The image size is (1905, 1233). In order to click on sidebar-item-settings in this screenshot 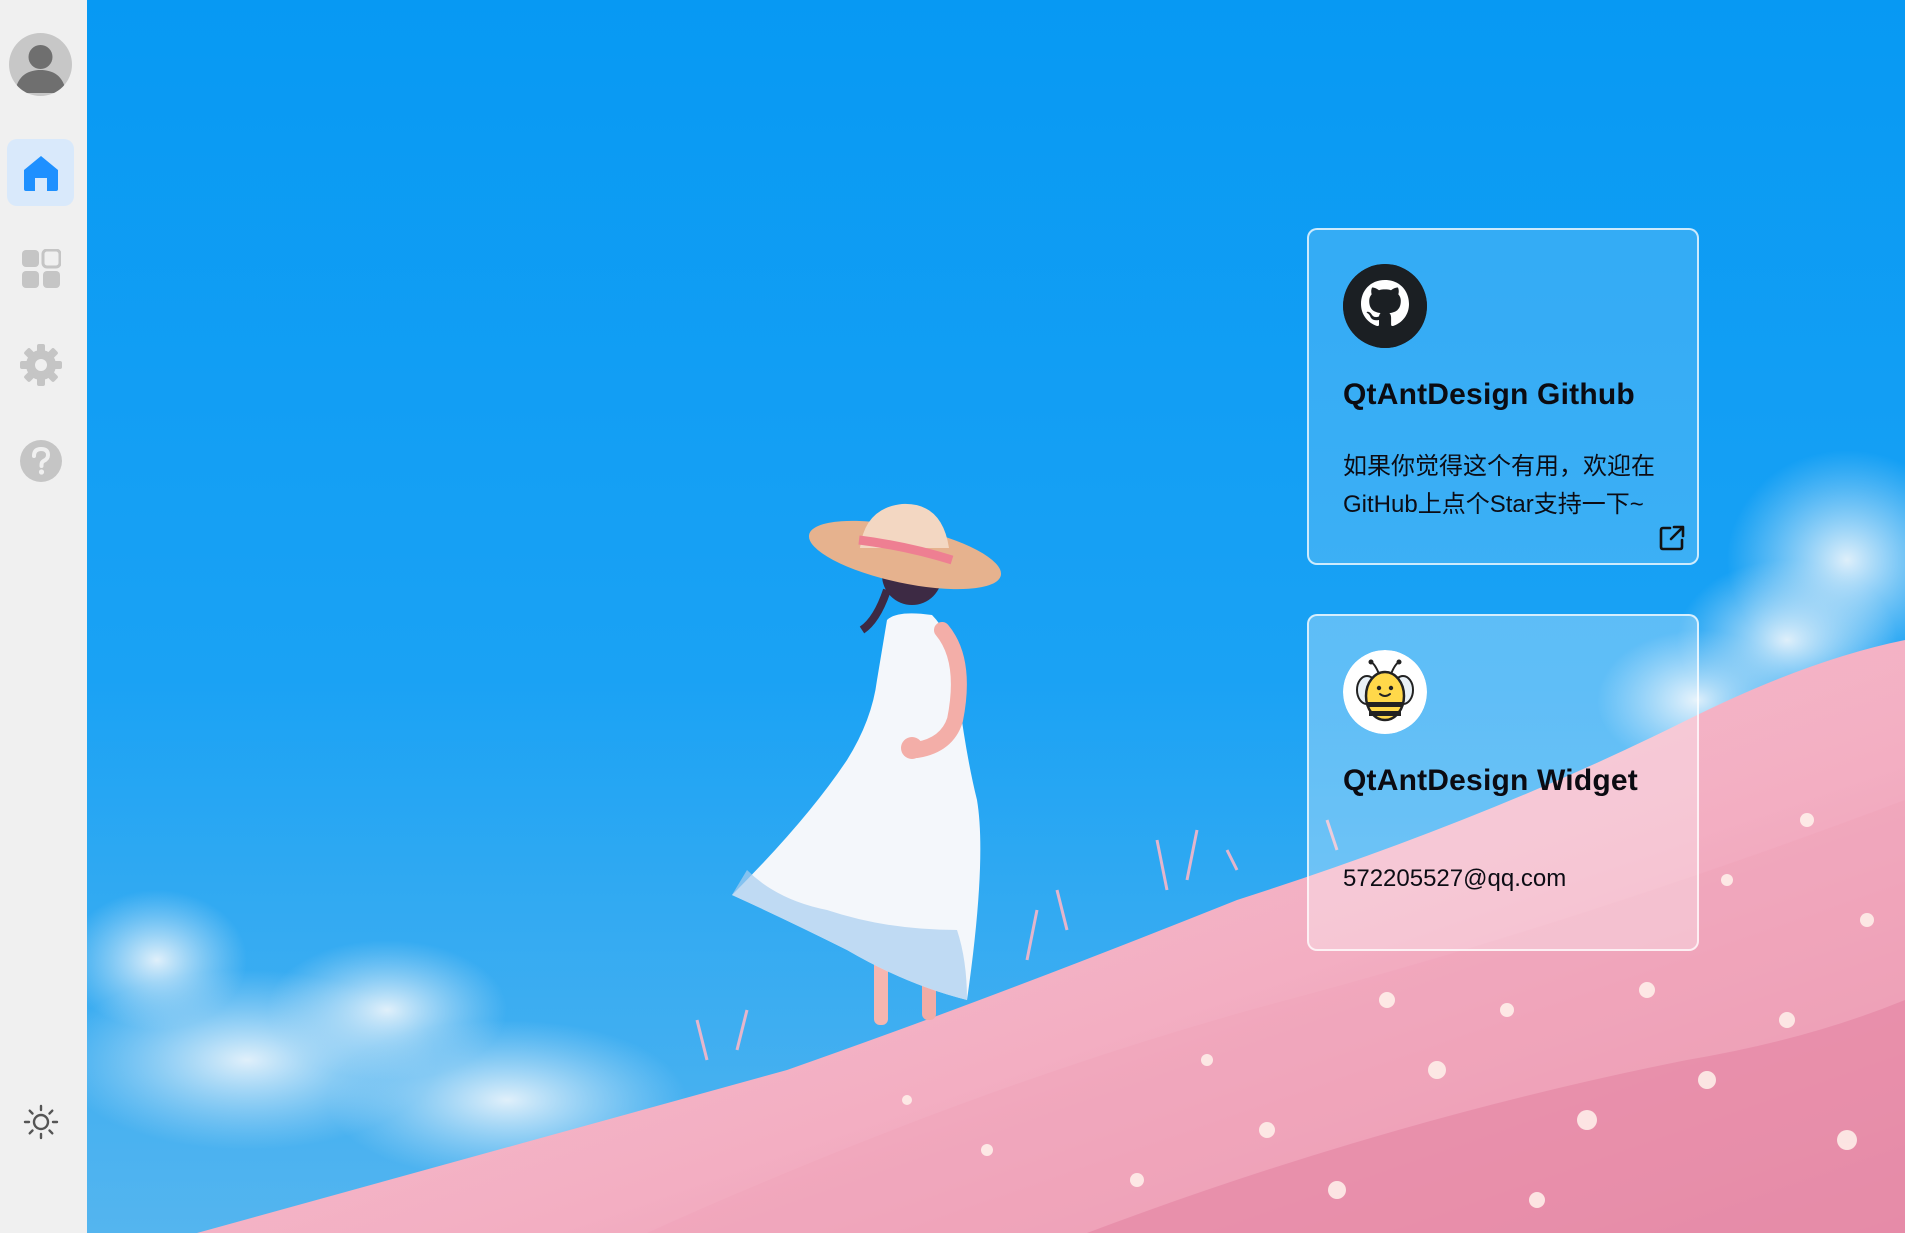, I will do `click(40, 364)`.